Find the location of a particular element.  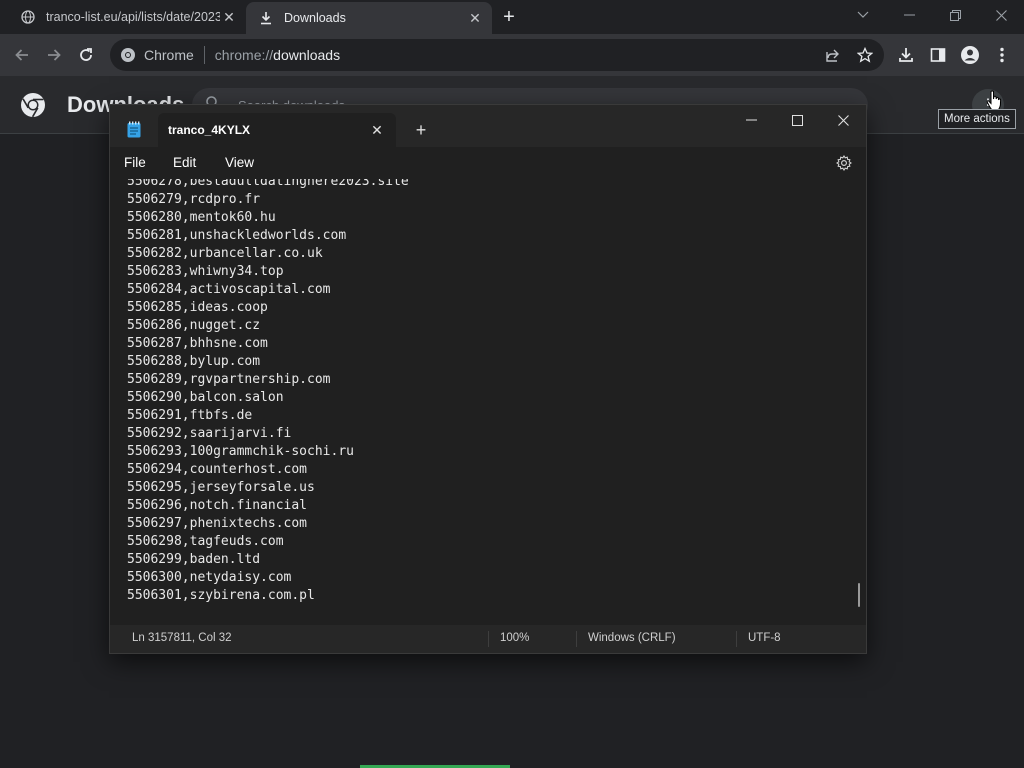

text-line: 5506287,bhhsne.com is located at coordinates (197, 343).